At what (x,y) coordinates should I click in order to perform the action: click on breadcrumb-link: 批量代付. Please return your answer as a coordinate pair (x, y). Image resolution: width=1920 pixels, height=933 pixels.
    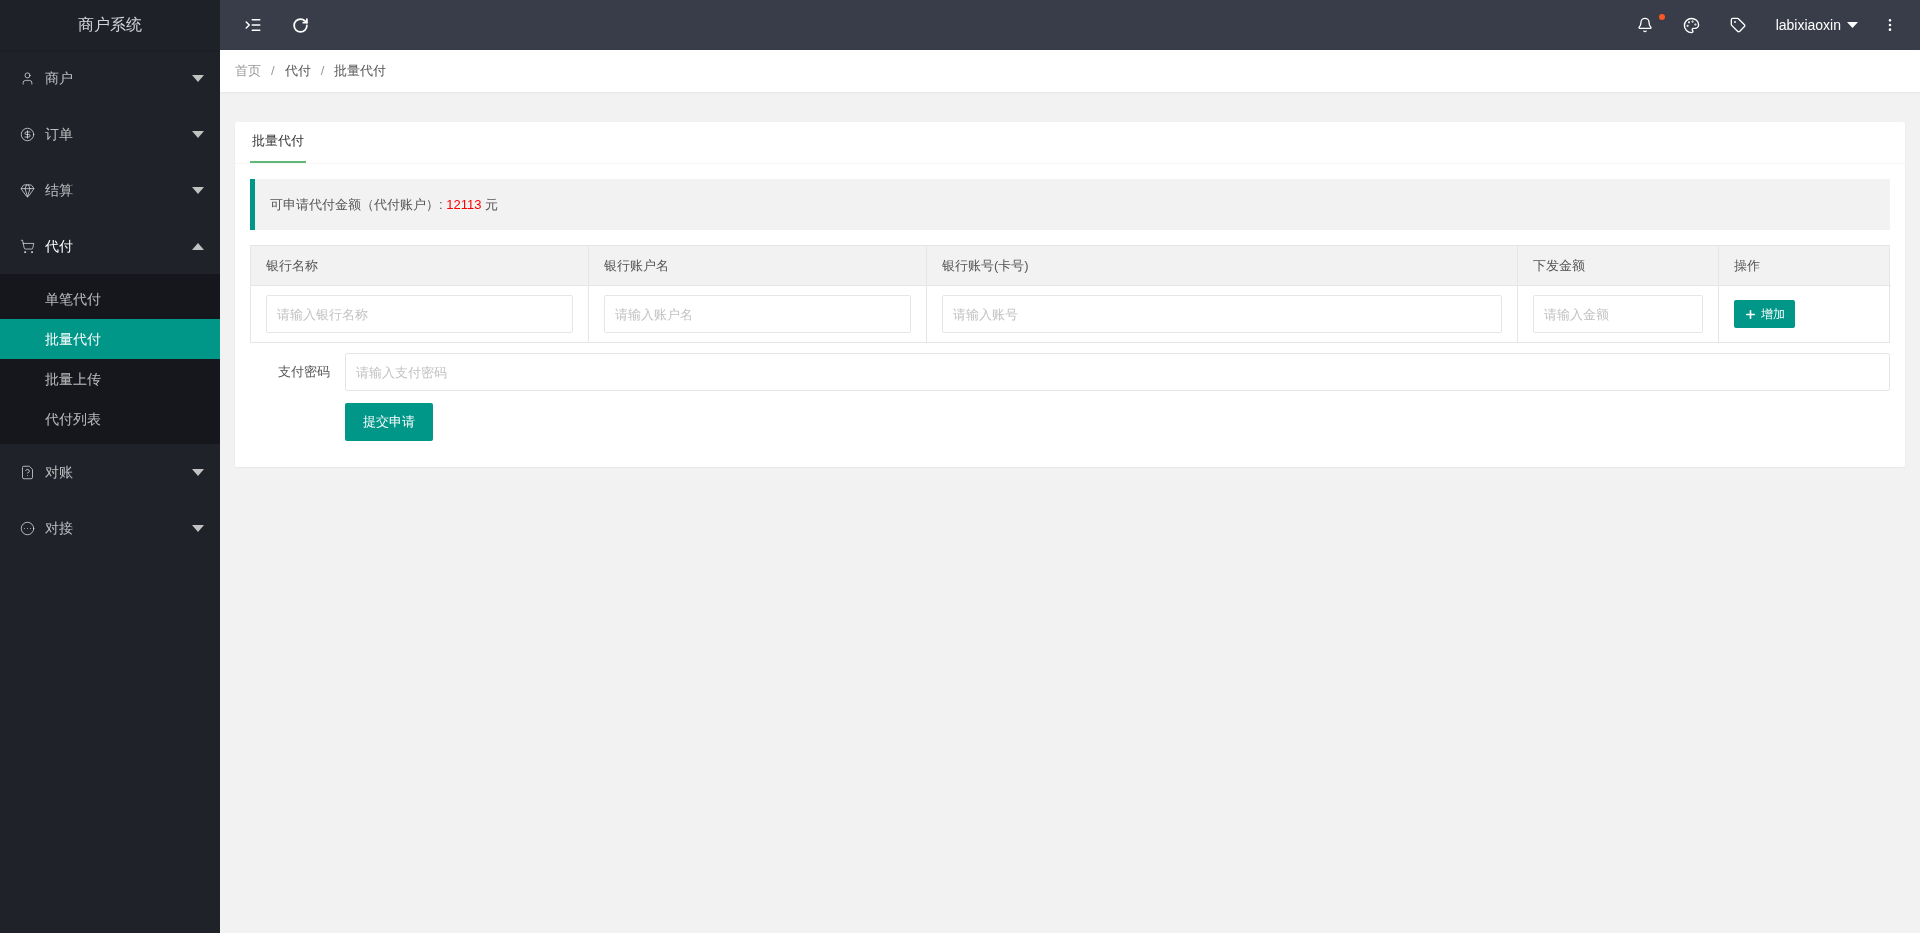
    Looking at the image, I should click on (360, 71).